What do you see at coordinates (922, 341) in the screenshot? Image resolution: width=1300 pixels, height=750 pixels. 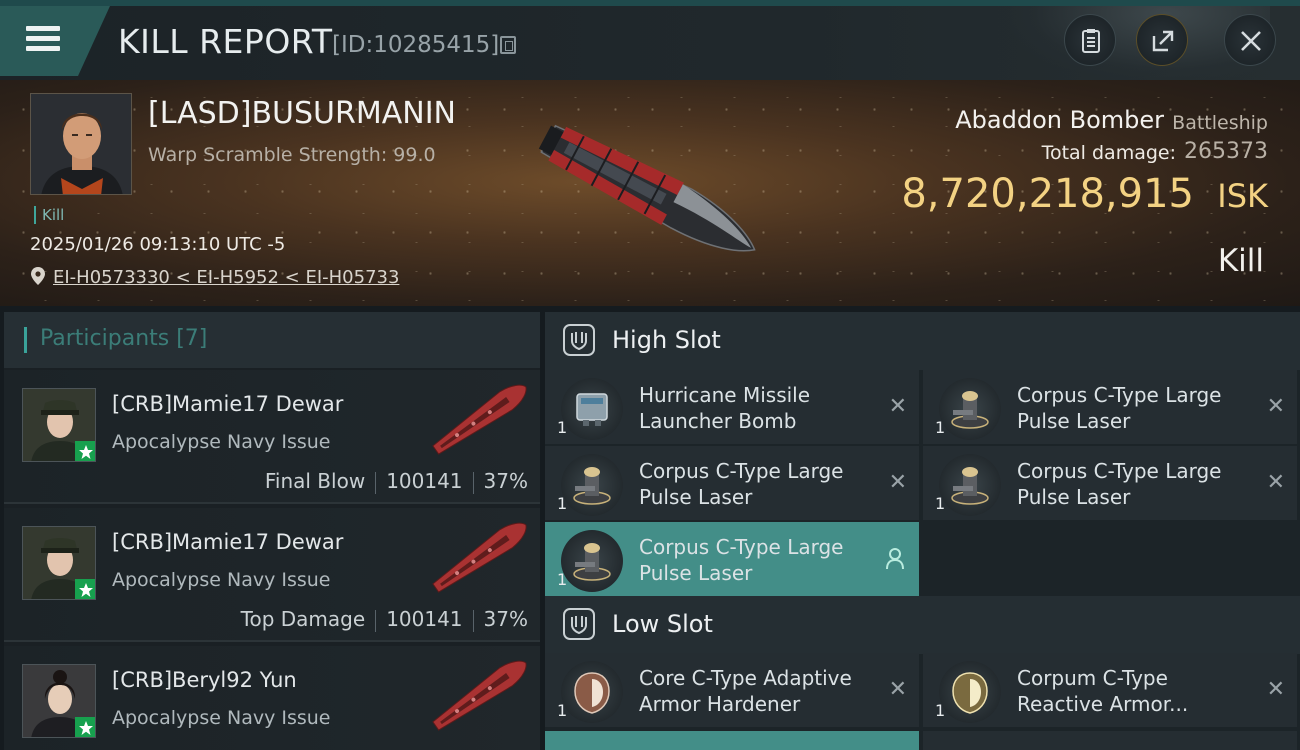 I see `high-slot-header: High Slot` at bounding box center [922, 341].